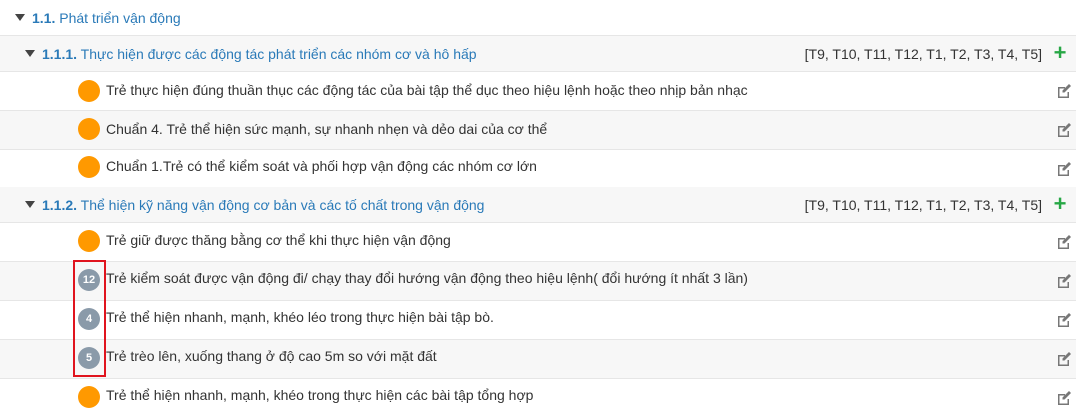 The width and height of the screenshot is (1090, 420). What do you see at coordinates (538, 18) in the screenshot?
I see `section-header-1-1: 1.1. Phát triển vận động` at bounding box center [538, 18].